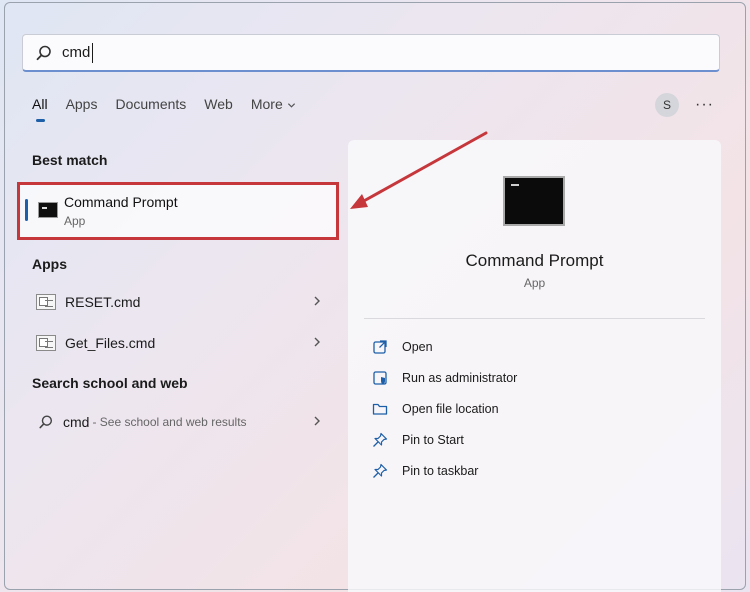 This screenshot has width=750, height=592. What do you see at coordinates (70, 160) in the screenshot?
I see `section-title-best-match: Best match` at bounding box center [70, 160].